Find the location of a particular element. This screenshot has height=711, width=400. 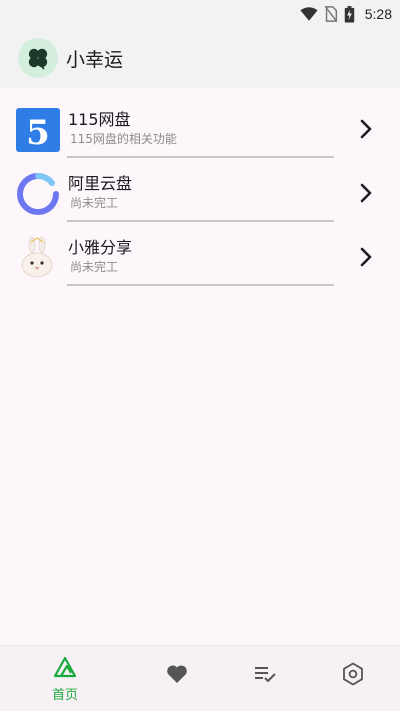

status-bar: 5:28 is located at coordinates (200, 14).